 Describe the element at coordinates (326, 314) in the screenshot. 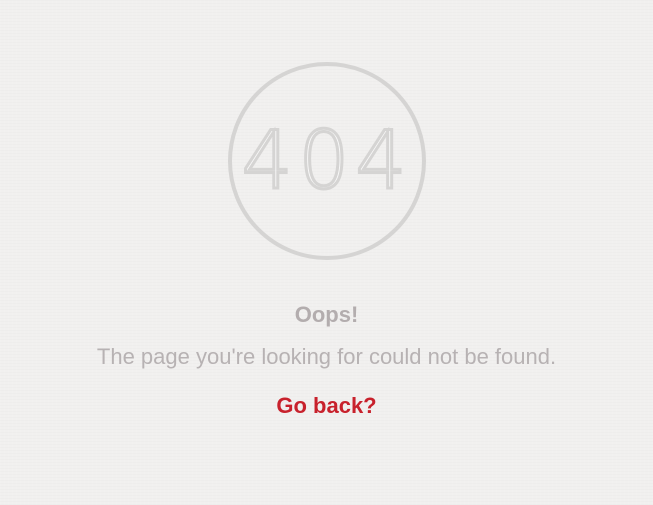

I see `error-headline: Oops!` at that location.